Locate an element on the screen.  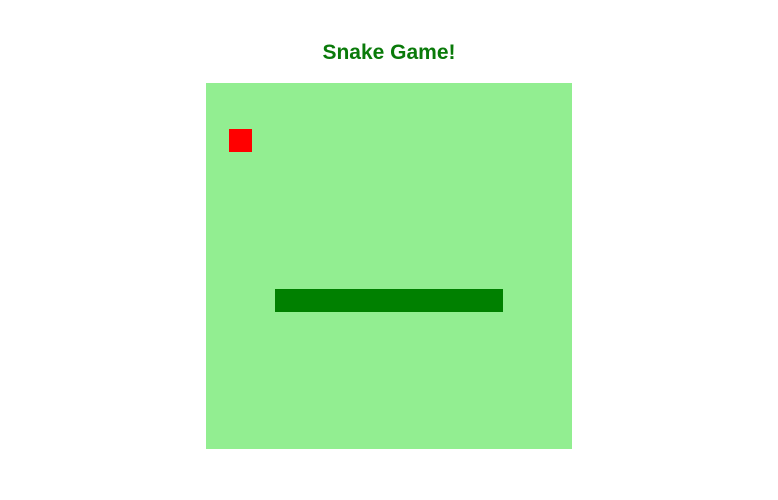
food-item is located at coordinates (240, 140).